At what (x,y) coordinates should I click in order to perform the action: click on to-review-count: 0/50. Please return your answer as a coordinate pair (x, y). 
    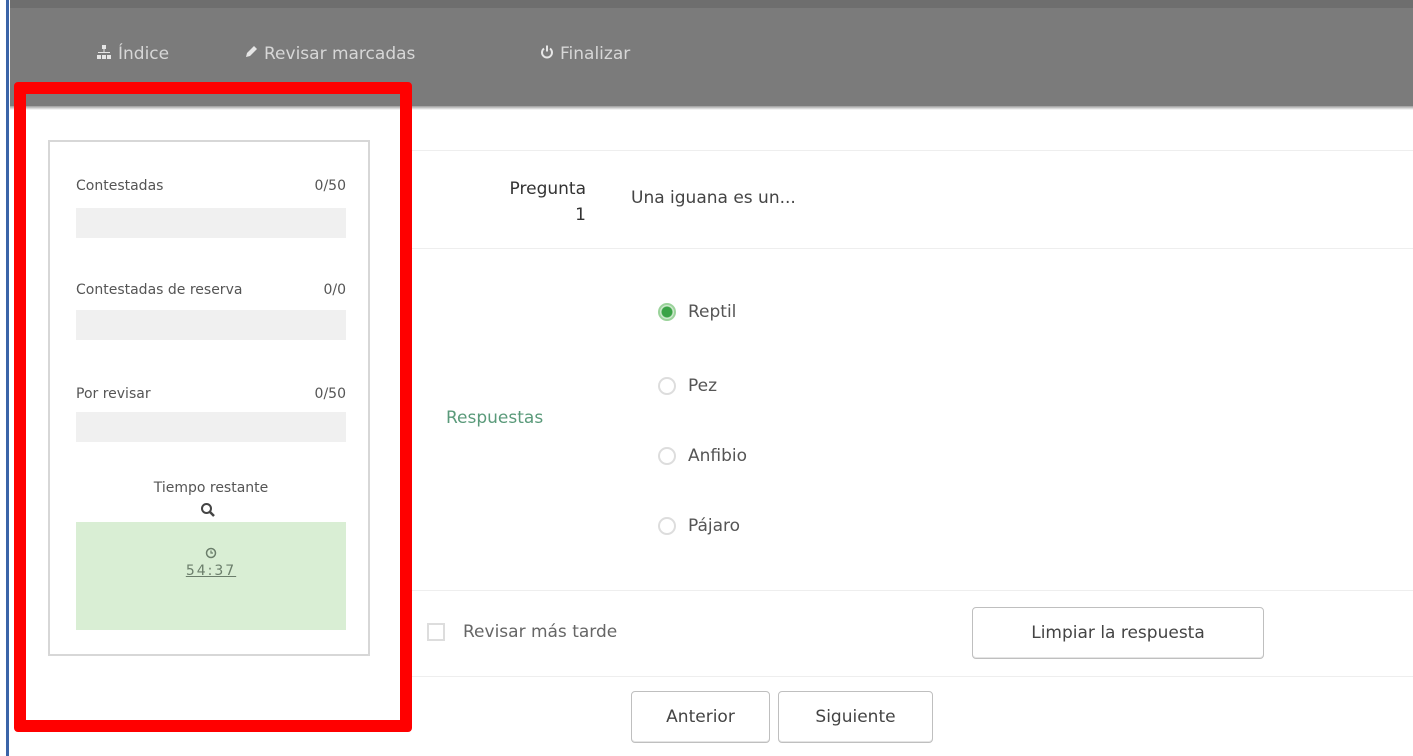
    Looking at the image, I should click on (330, 394).